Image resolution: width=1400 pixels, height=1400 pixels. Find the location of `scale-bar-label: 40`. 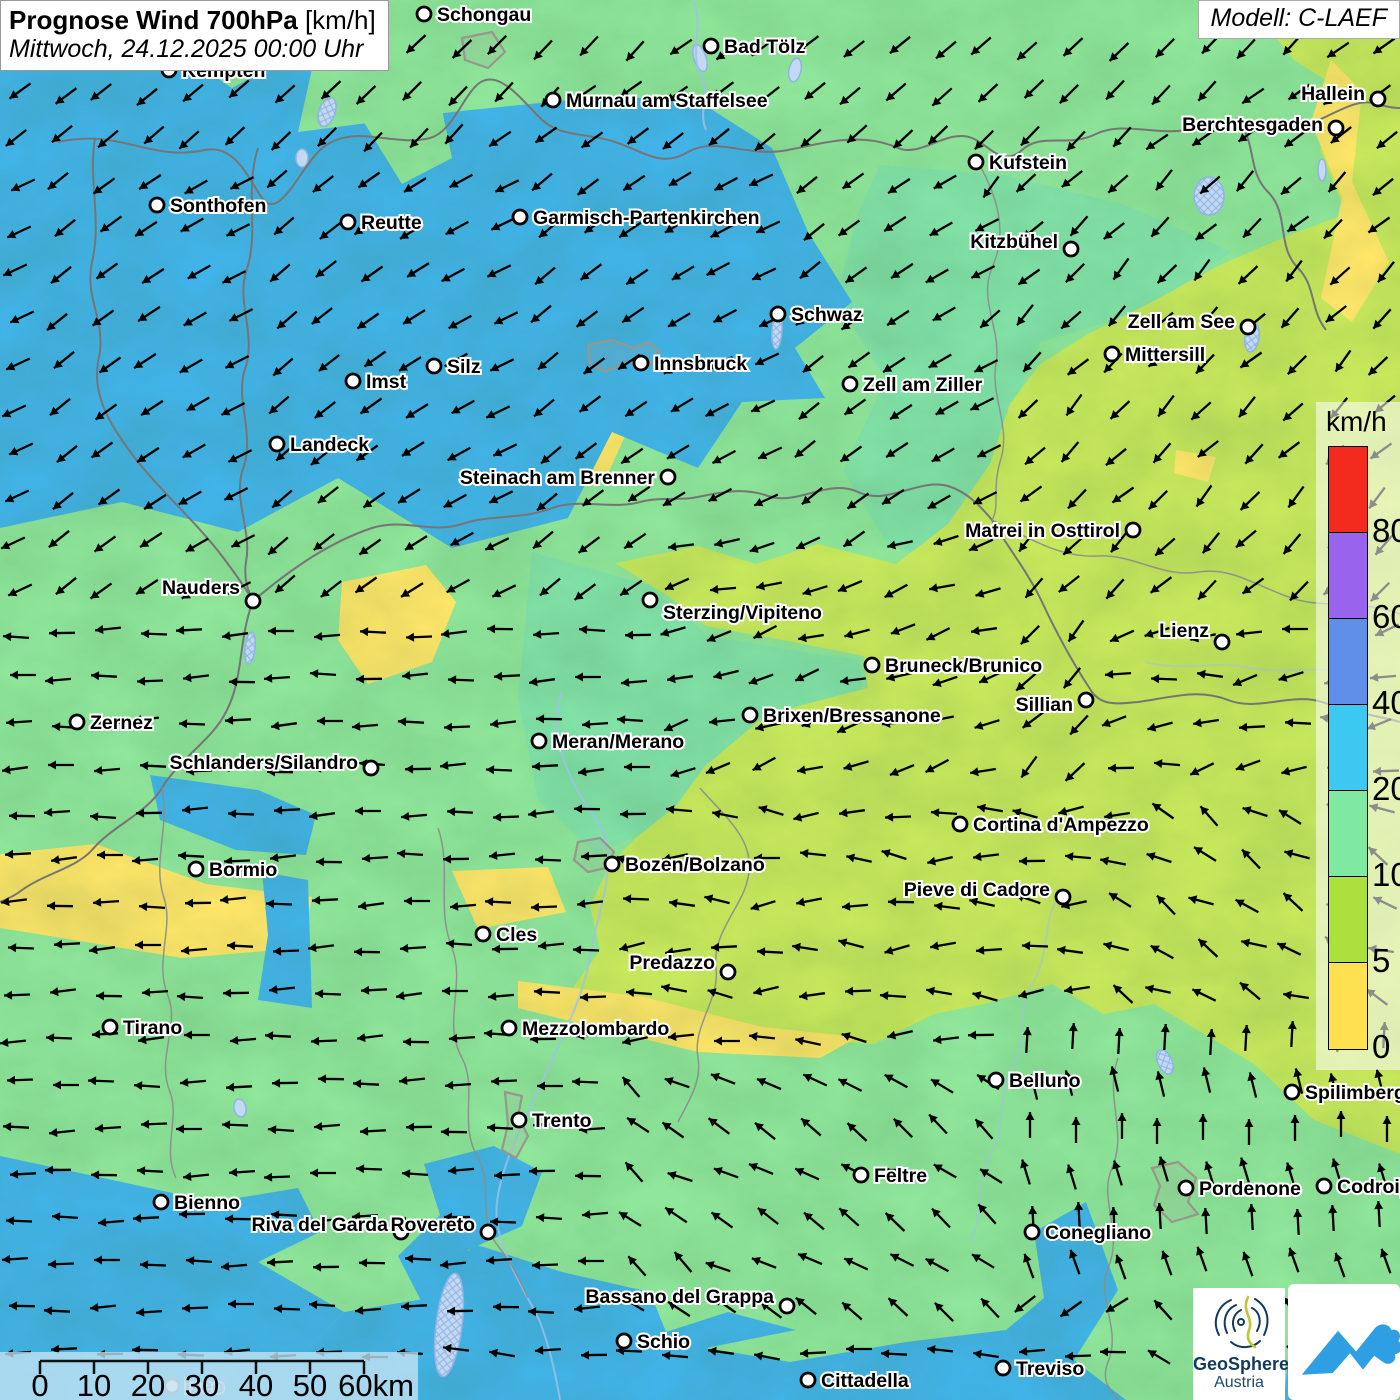

scale-bar-label: 40 is located at coordinates (256, 1384).